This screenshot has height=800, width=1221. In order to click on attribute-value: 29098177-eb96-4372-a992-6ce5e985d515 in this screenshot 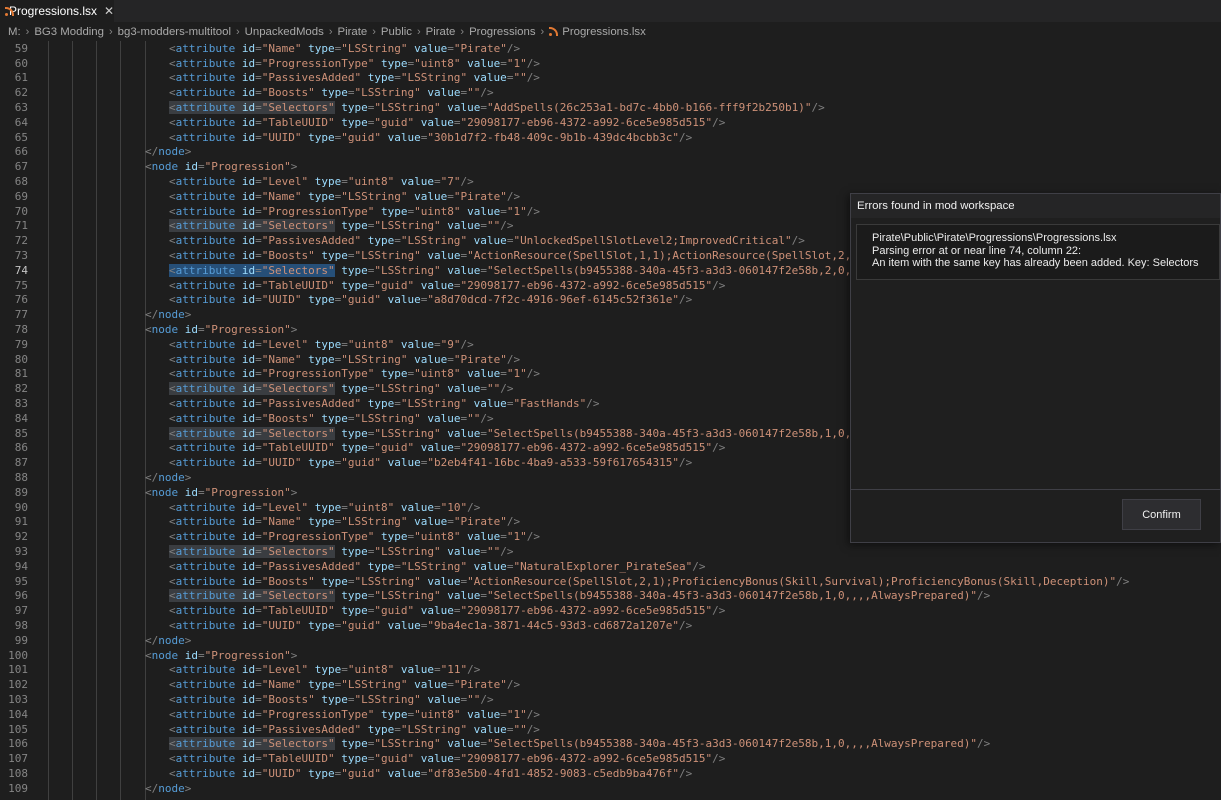, I will do `click(586, 122)`.